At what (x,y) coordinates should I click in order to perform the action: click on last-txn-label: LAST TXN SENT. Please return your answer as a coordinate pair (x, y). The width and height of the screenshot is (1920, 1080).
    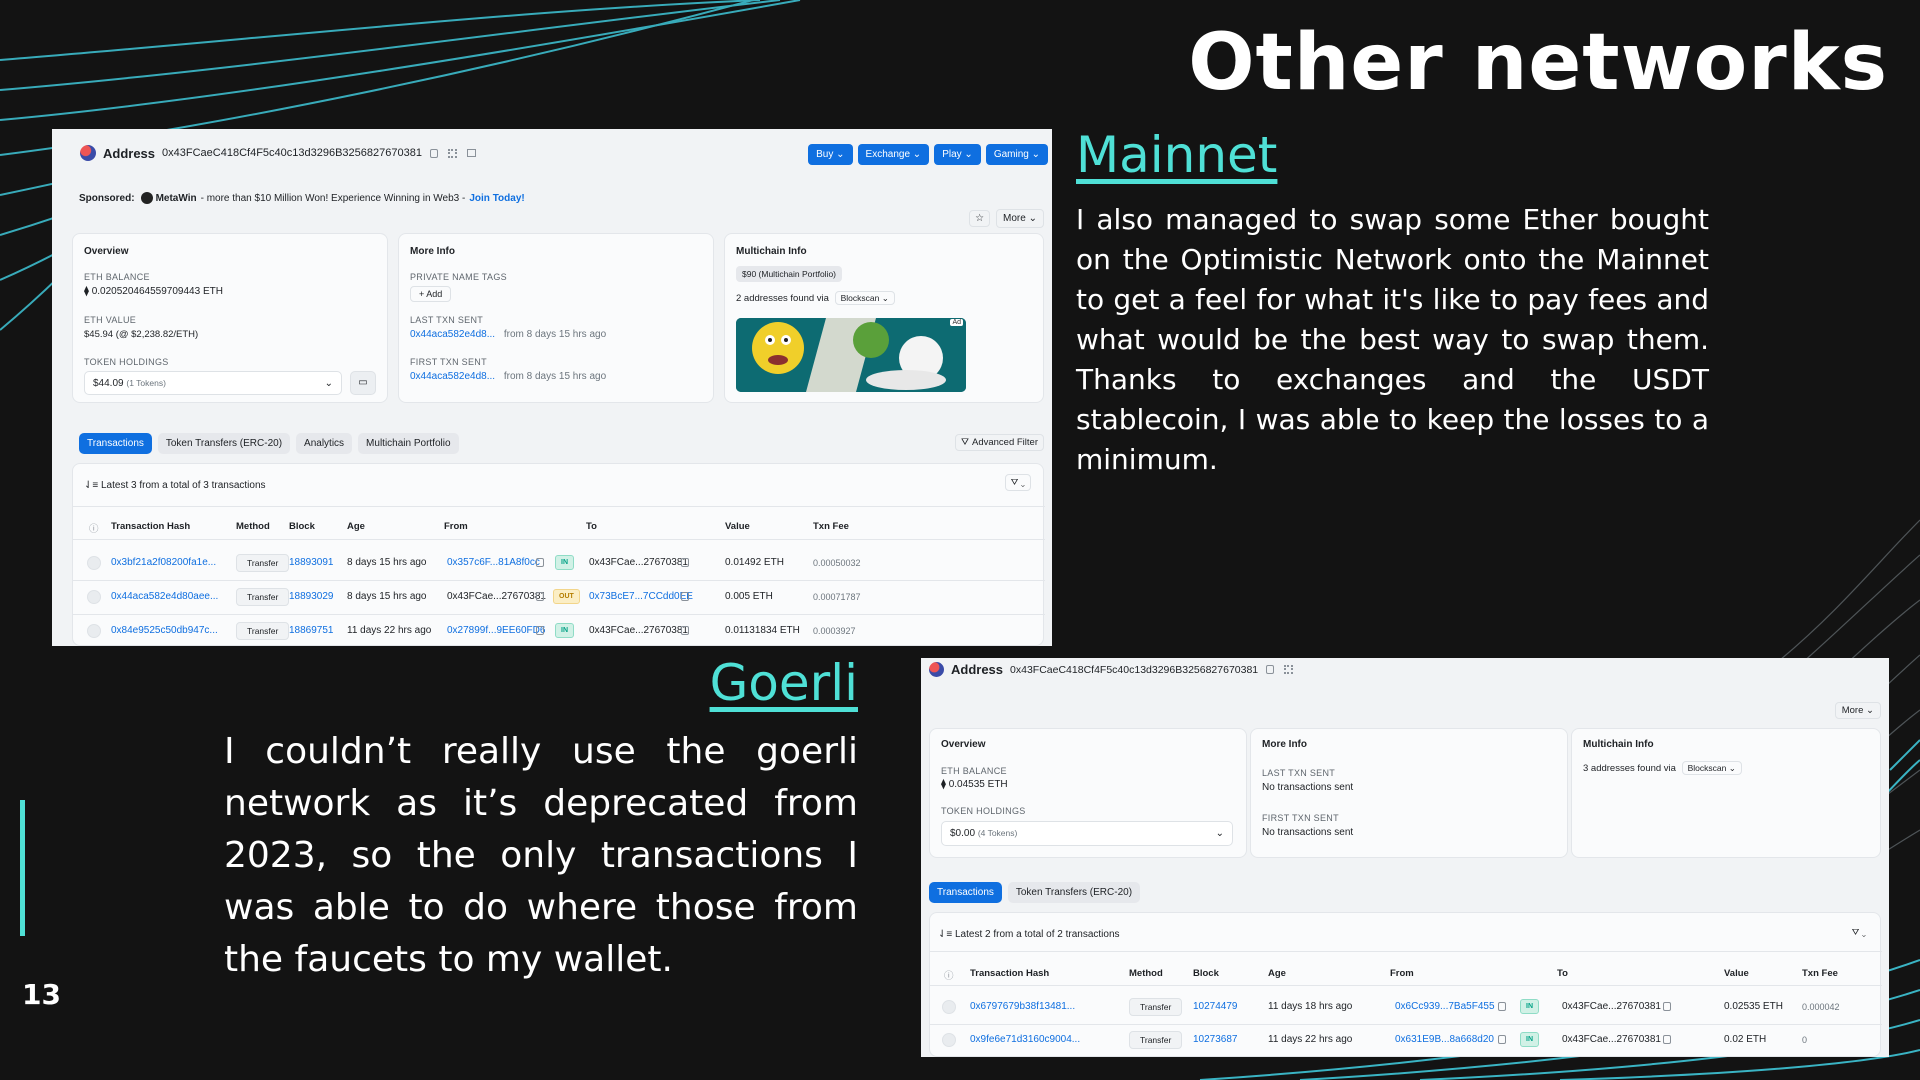
    Looking at the image, I should click on (1299, 773).